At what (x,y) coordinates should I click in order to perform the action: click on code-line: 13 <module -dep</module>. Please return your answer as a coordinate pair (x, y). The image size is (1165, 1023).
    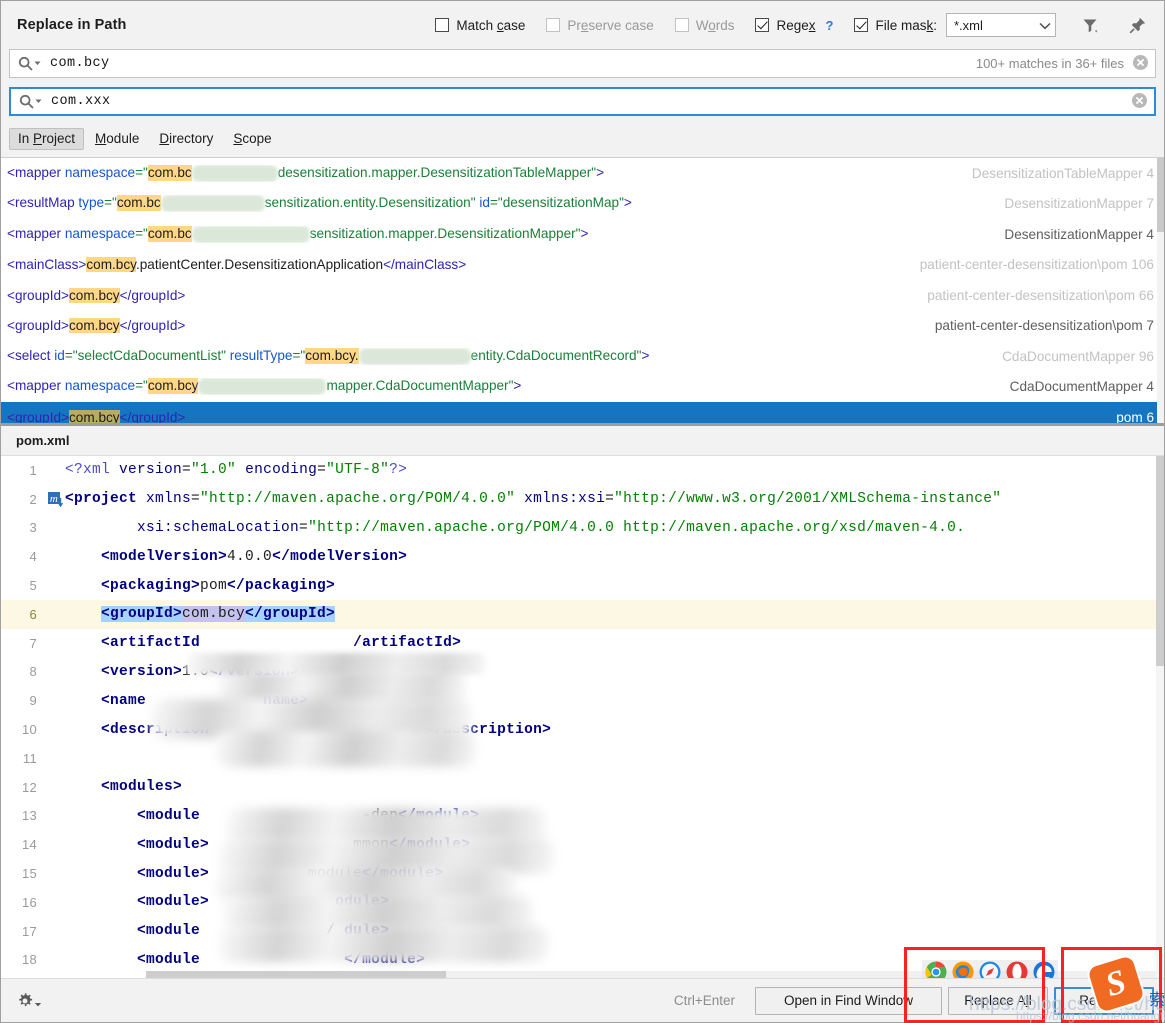
    Looking at the image, I should click on (582, 816).